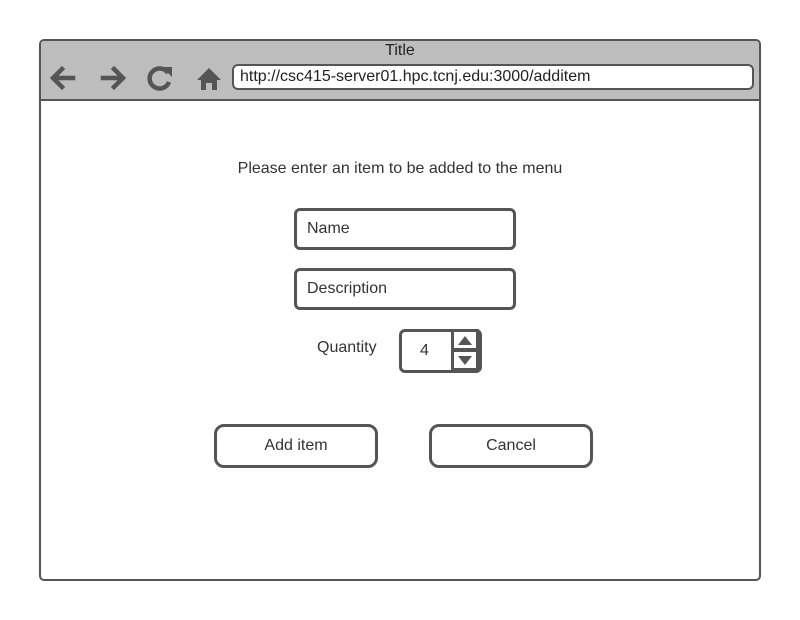 This screenshot has height=620, width=800. I want to click on reload-button, so click(160, 78).